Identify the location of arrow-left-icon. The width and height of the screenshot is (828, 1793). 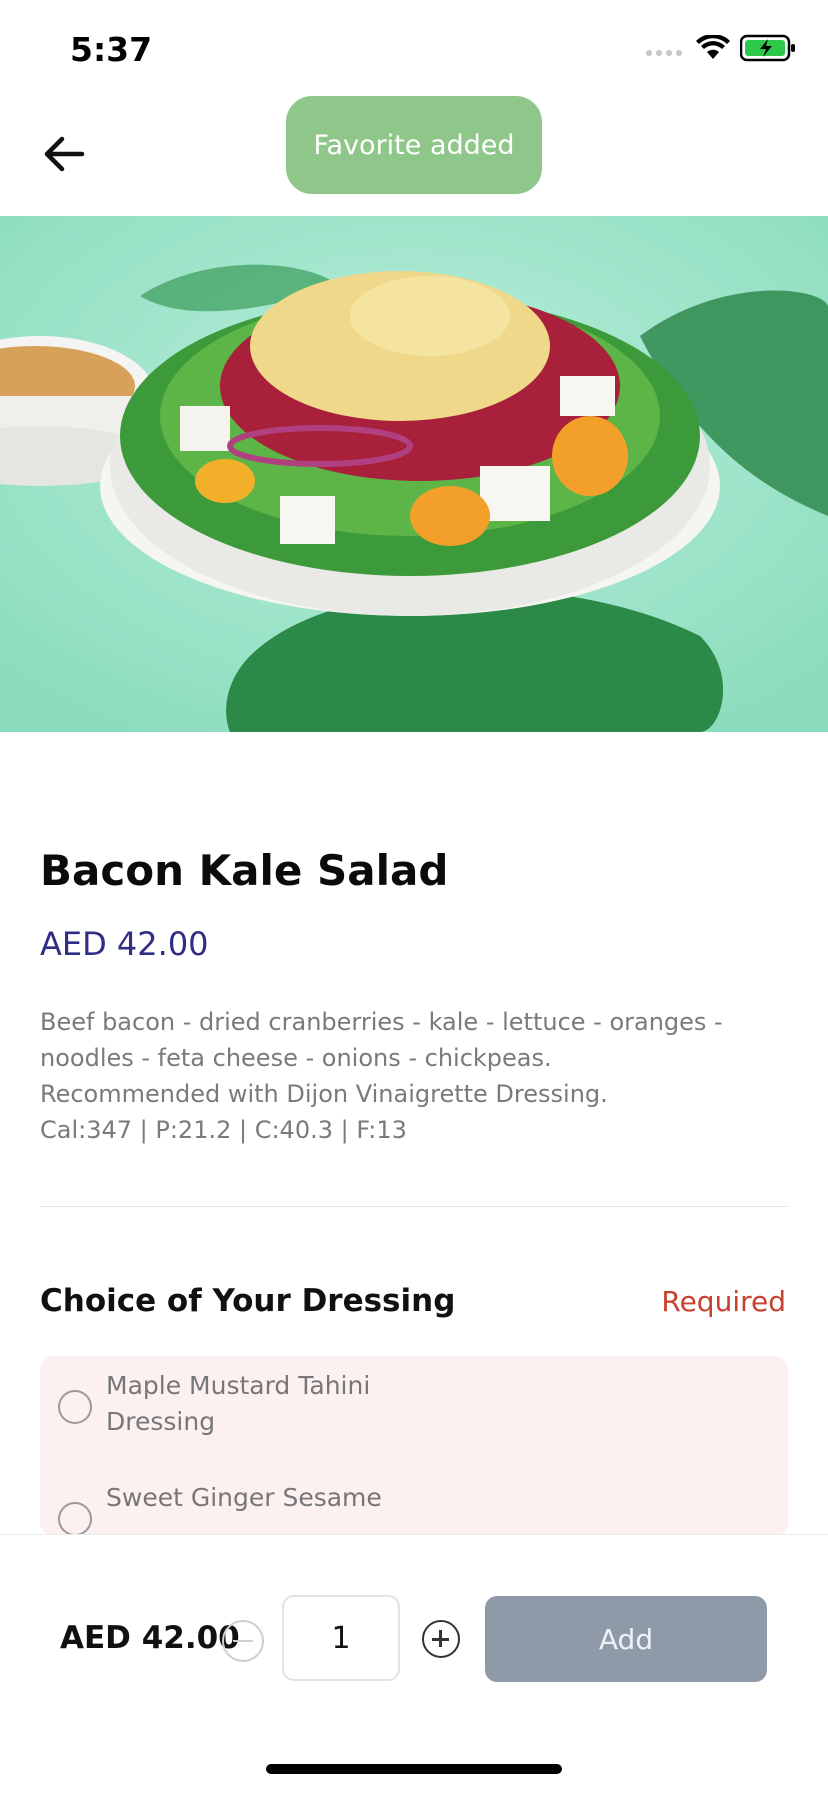
(64, 154).